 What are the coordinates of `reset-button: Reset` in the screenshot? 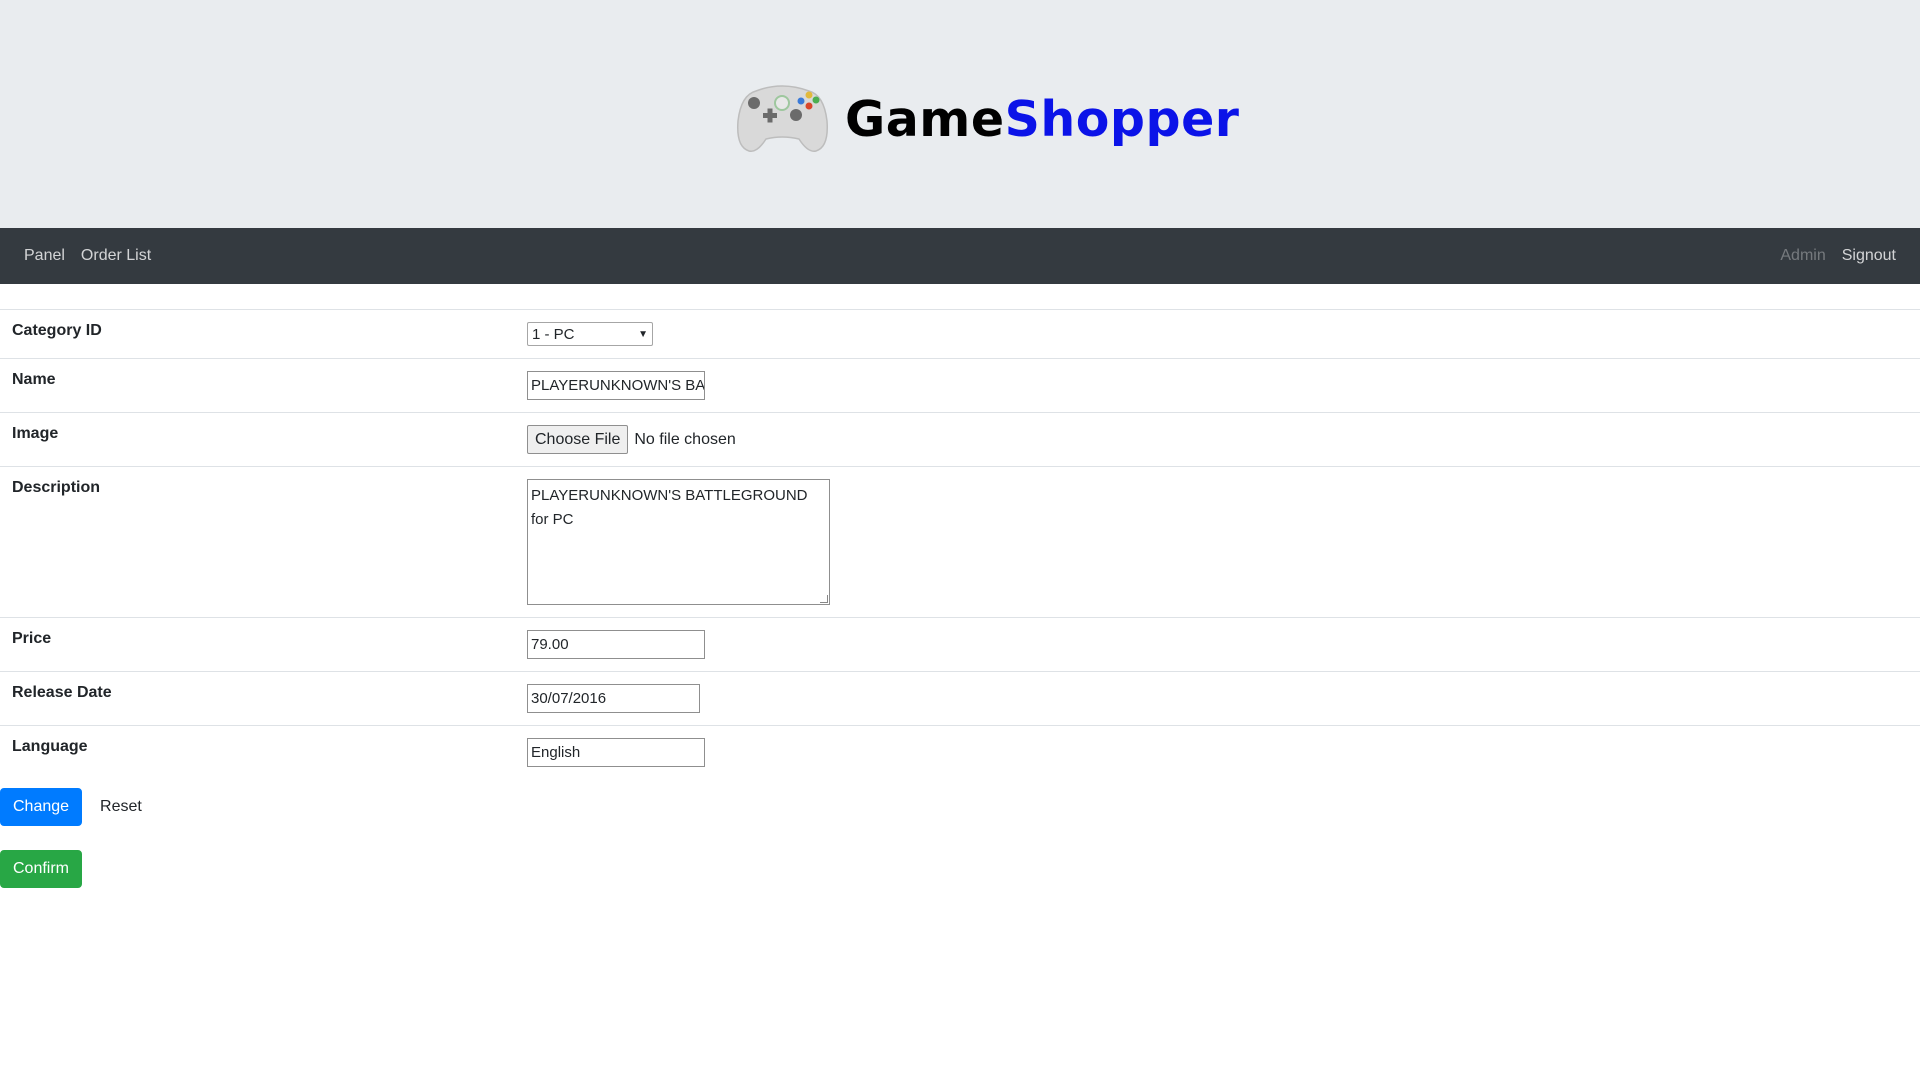 It's located at (121, 807).